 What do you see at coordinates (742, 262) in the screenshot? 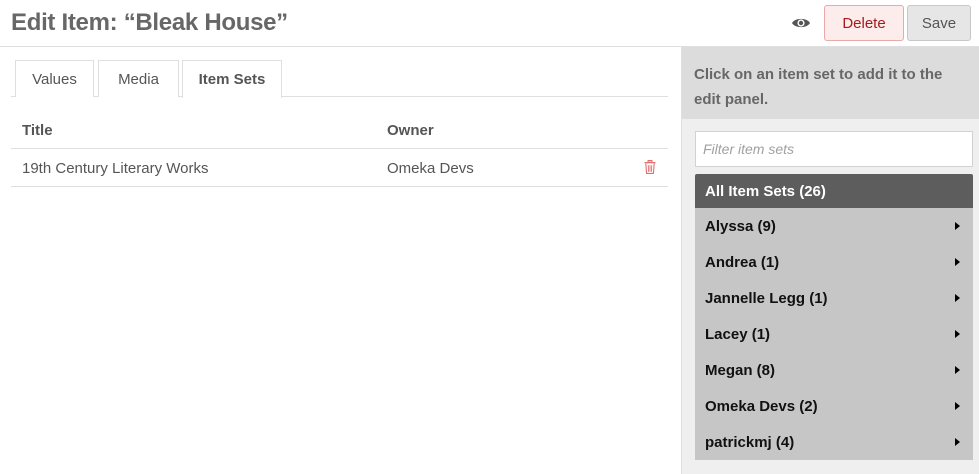
I see `owner-group-label: Andrea (1)` at bounding box center [742, 262].